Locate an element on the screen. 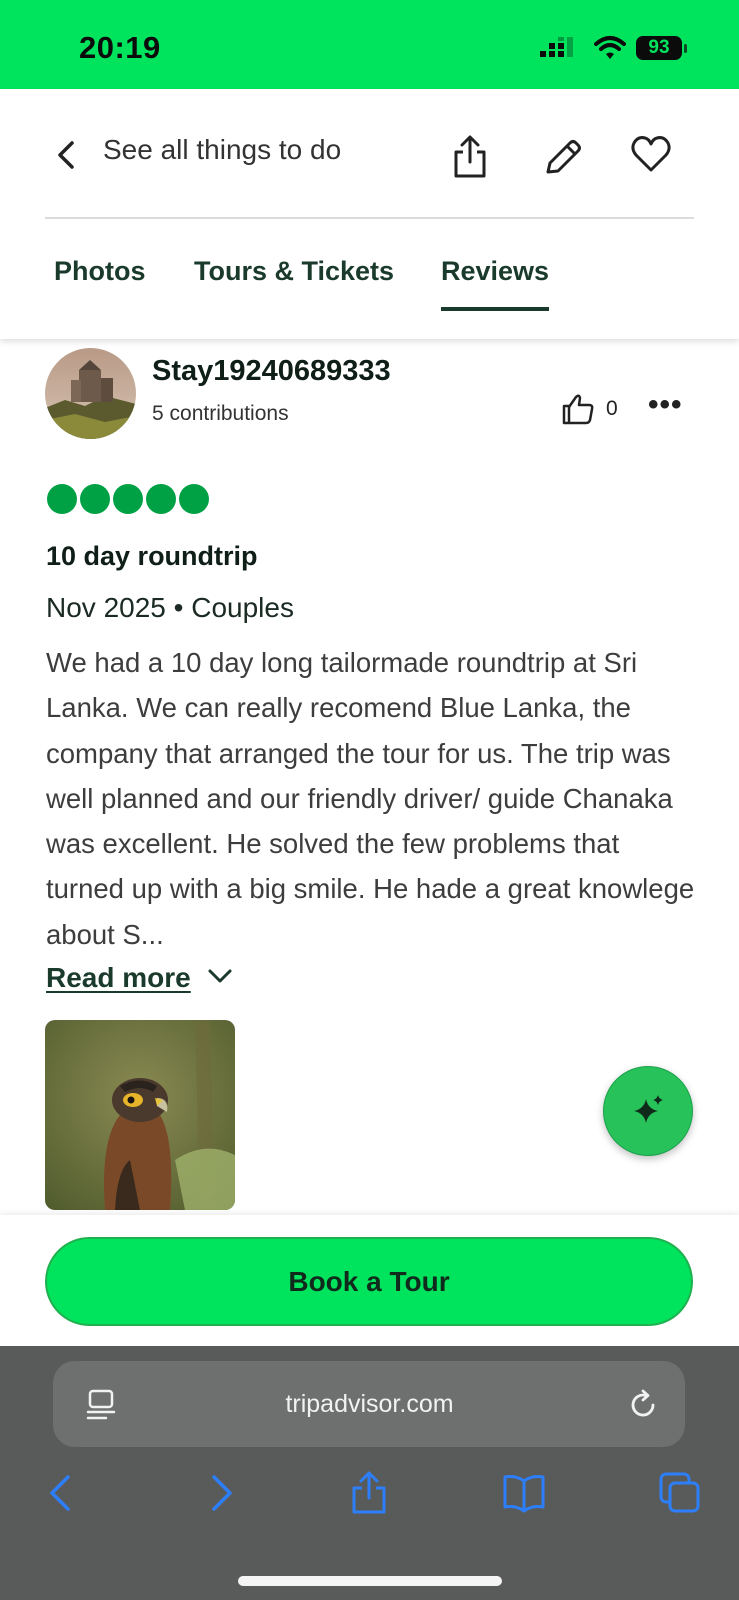 Image resolution: width=739 pixels, height=1600 pixels. reviewer-contributions: 5 contributions is located at coordinates (220, 413).